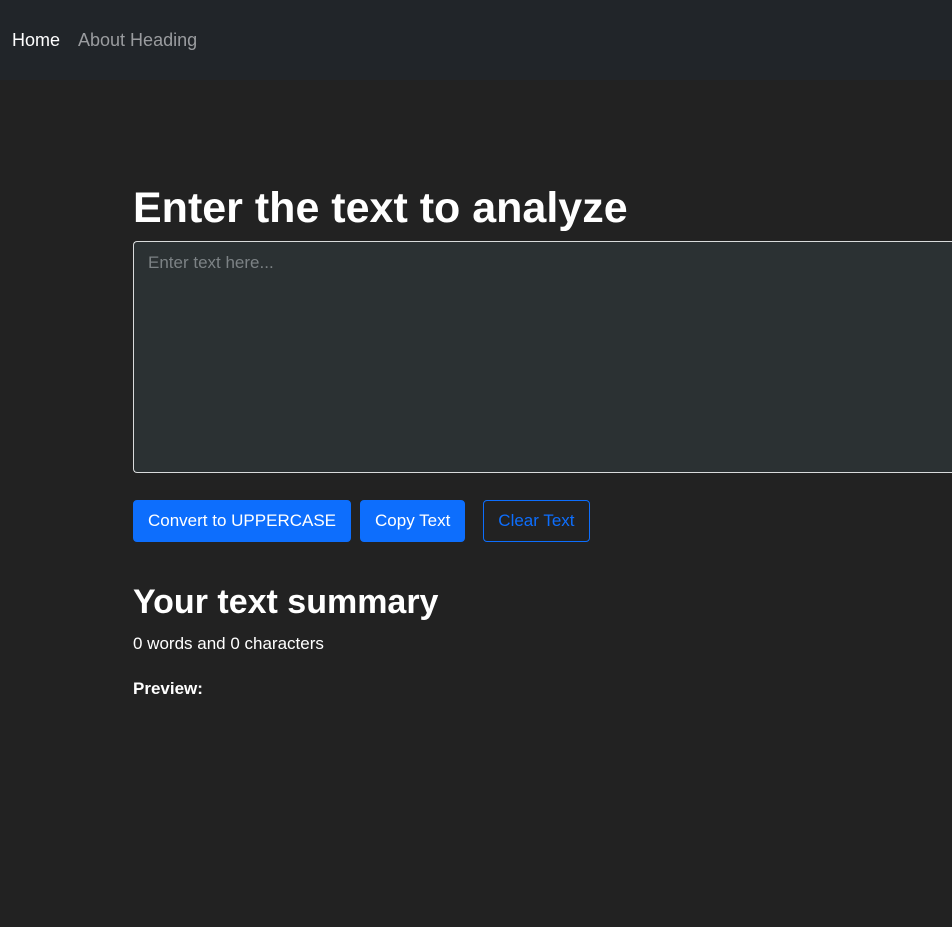 The width and height of the screenshot is (952, 927). I want to click on convert-uppercase-button: Convert to UPPERCASE, so click(242, 521).